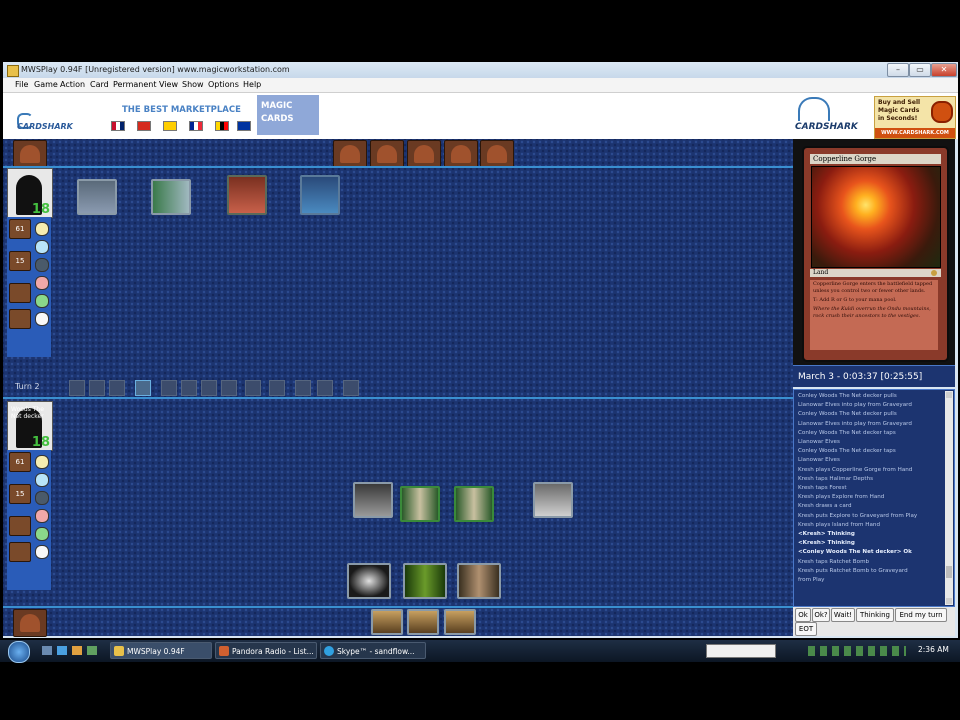 The height and width of the screenshot is (720, 960). I want to click on opponent-land-island, so click(320, 195).